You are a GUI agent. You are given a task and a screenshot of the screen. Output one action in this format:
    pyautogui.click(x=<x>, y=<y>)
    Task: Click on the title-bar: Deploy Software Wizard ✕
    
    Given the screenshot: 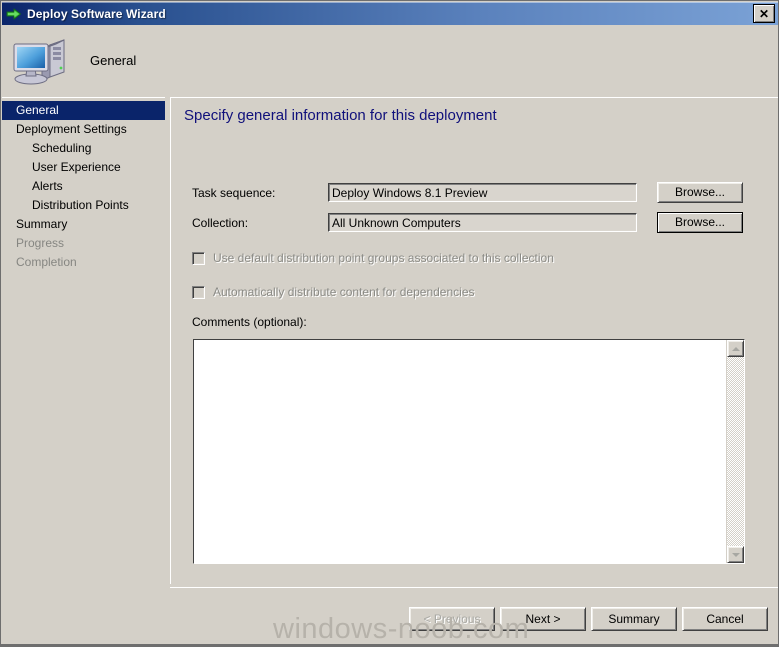 What is the action you would take?
    pyautogui.click(x=390, y=13)
    